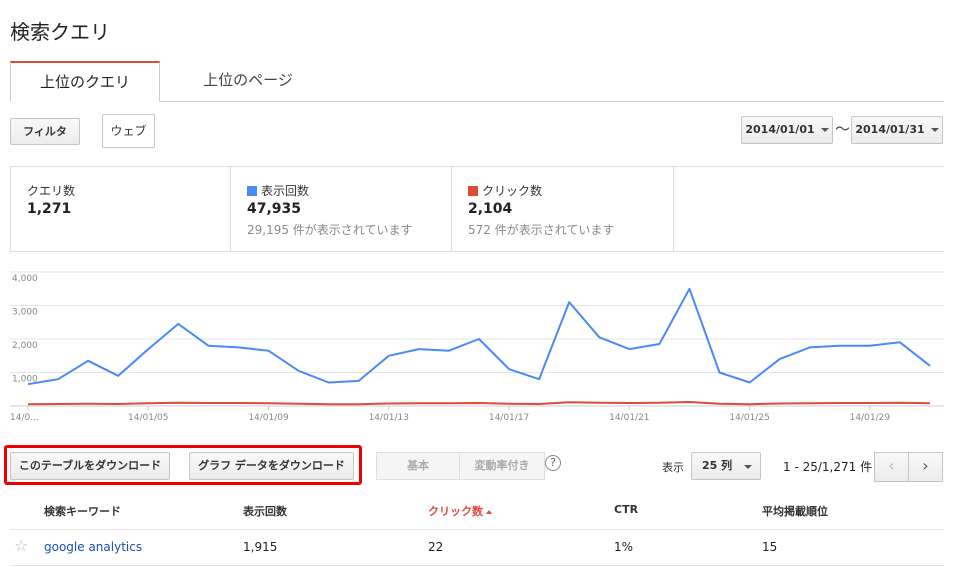  I want to click on column-header-ctr: CTR, so click(626, 509).